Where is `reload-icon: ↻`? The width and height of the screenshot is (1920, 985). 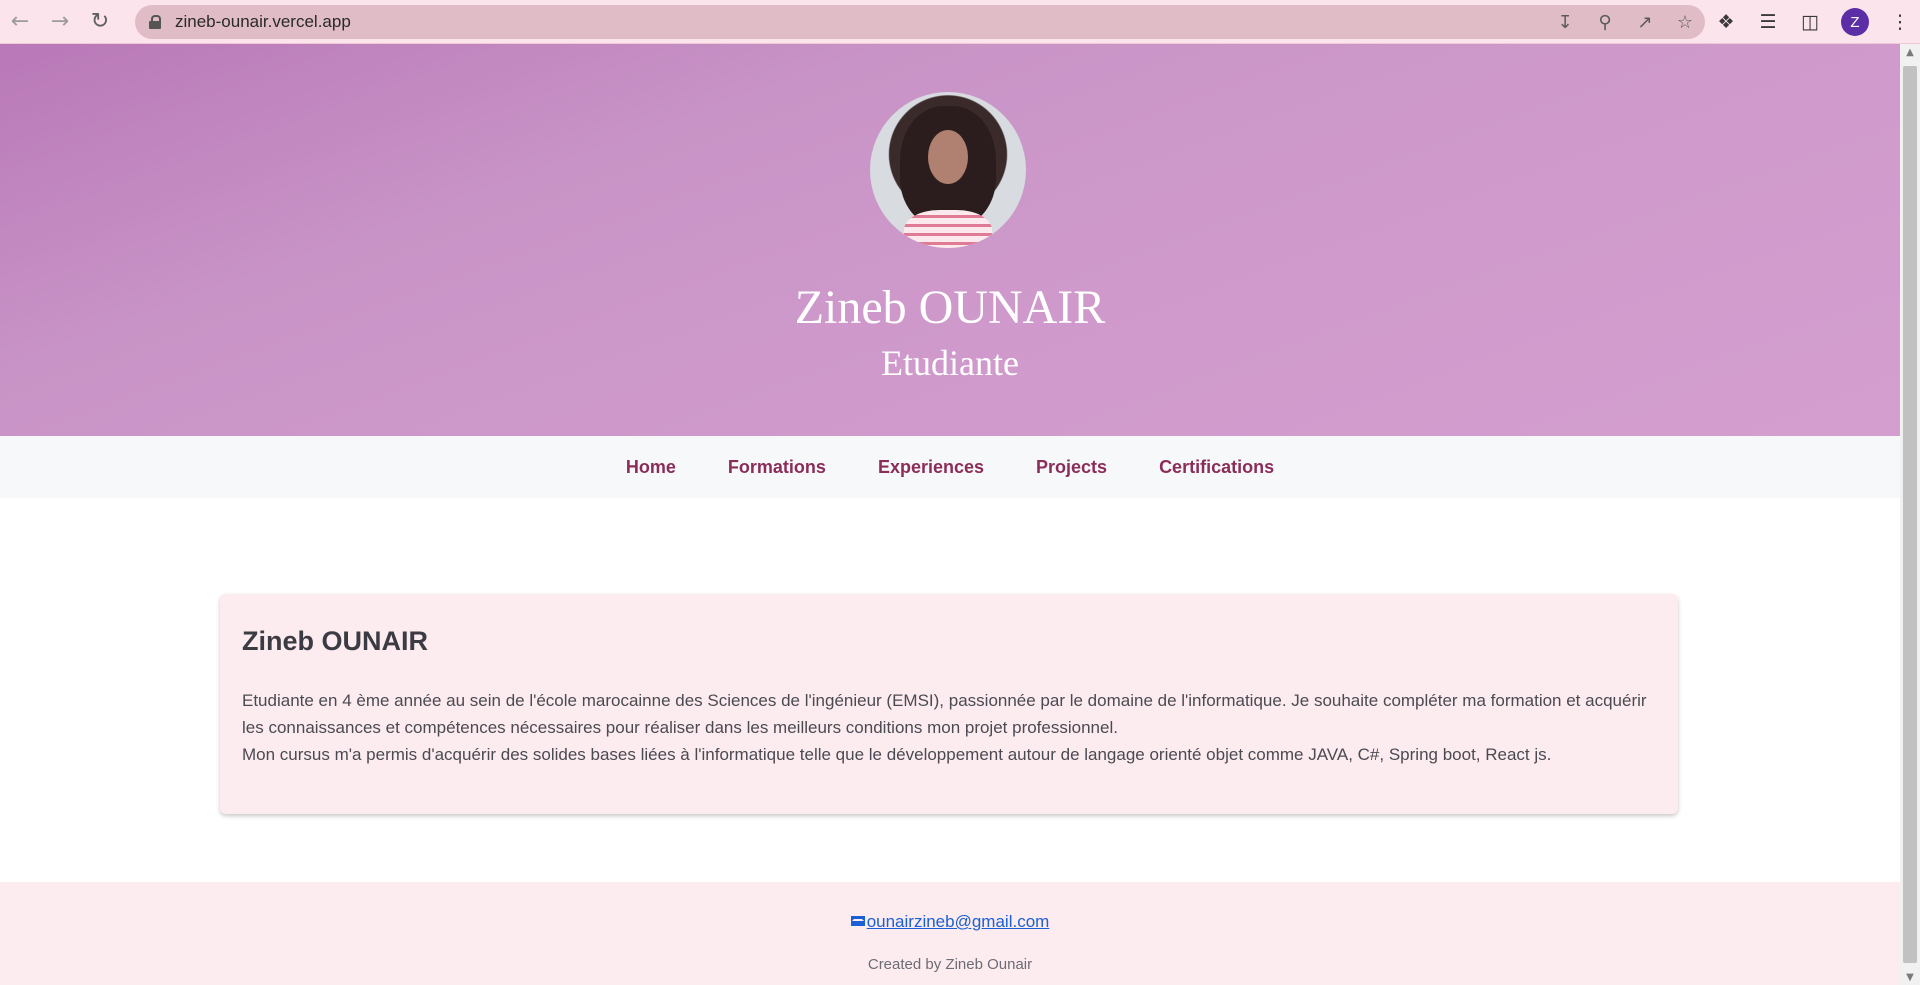
reload-icon: ↻ is located at coordinates (100, 22).